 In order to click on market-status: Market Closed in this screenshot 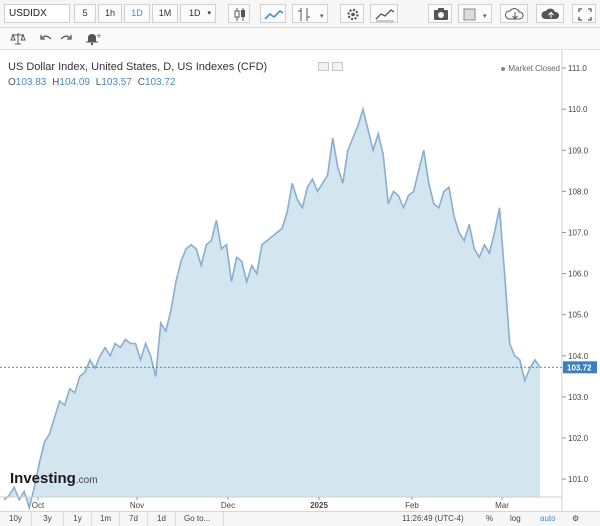, I will do `click(530, 68)`.